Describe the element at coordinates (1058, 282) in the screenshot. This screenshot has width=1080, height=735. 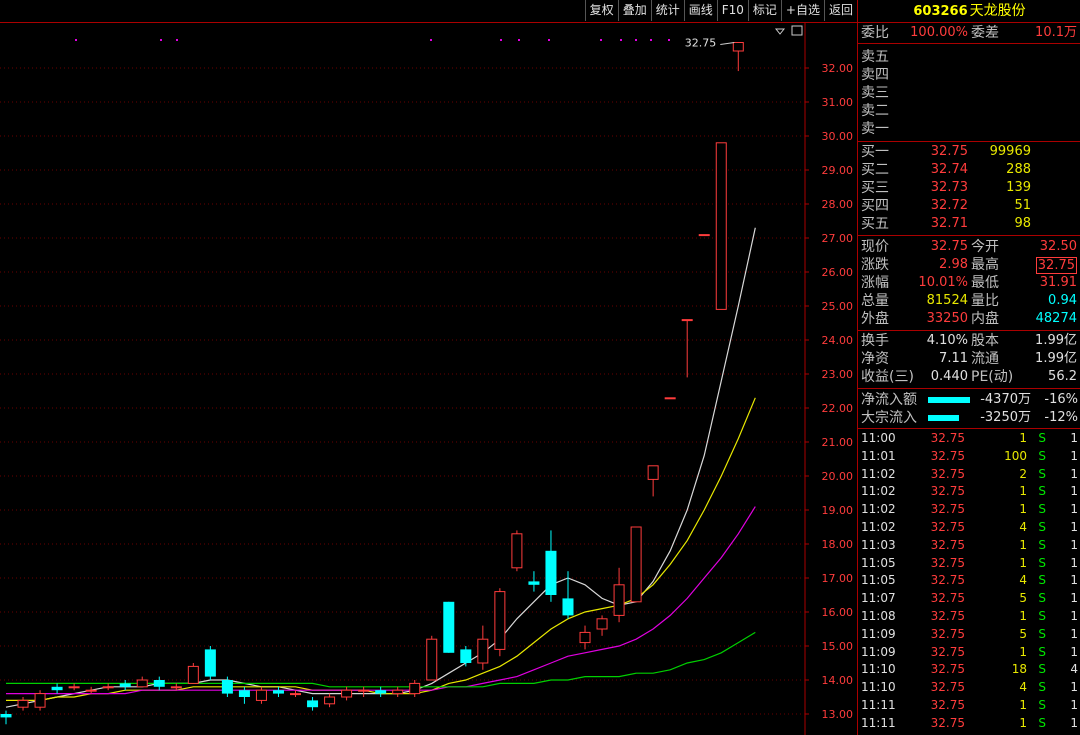
I see `quote-value-2: 31.91` at that location.